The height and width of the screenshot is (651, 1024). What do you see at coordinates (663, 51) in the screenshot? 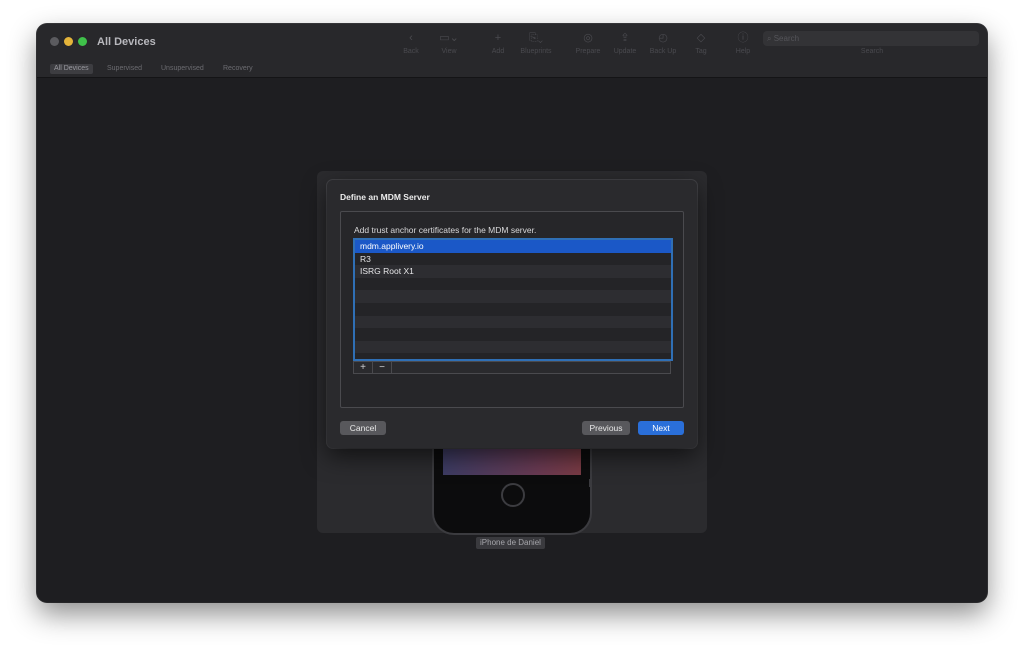
I see `toolbar-backup-label: Back Up` at bounding box center [663, 51].